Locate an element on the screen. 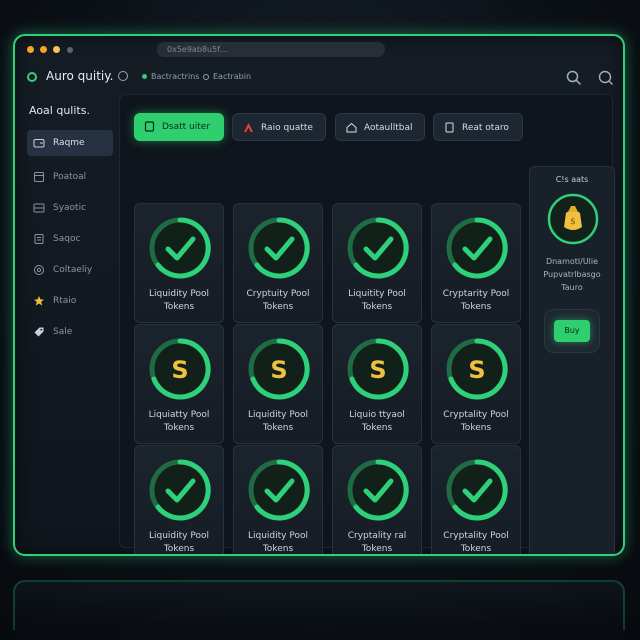 The width and height of the screenshot is (640, 640). token-card: S Liquiatty Pool Tokens is located at coordinates (179, 384).